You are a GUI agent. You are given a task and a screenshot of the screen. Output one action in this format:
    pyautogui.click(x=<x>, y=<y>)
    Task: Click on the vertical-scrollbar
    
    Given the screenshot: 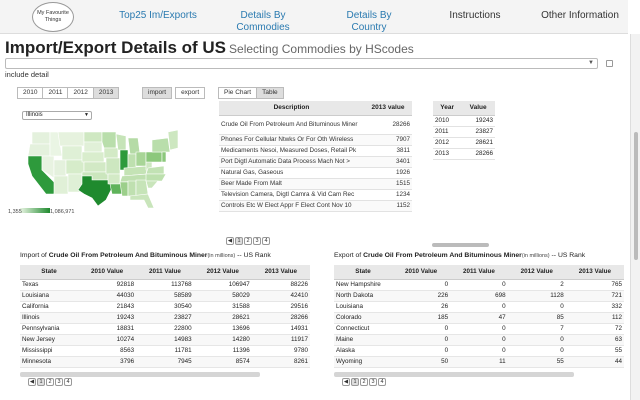 What is the action you would take?
    pyautogui.click(x=635, y=217)
    